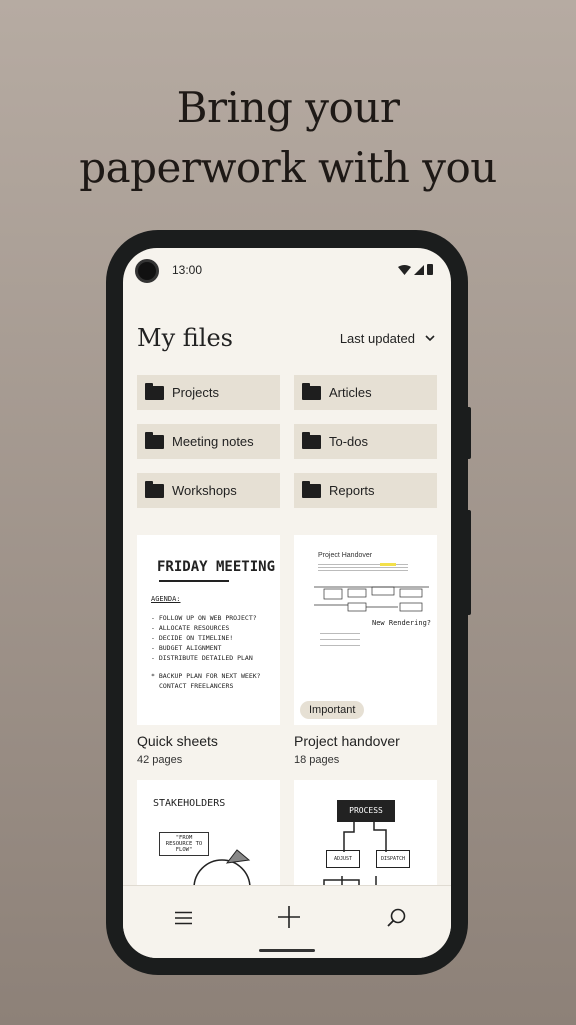 Image resolution: width=576 pixels, height=1025 pixels. What do you see at coordinates (365, 392) in the screenshot?
I see `folder-articles: Articles` at bounding box center [365, 392].